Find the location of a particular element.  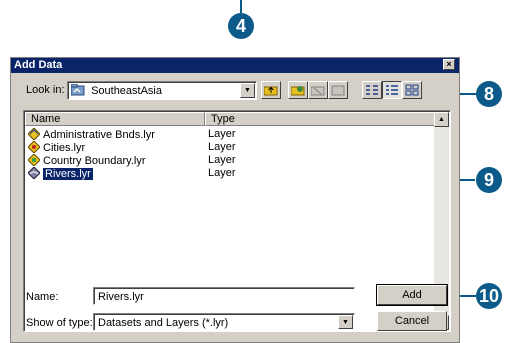

close-button: × is located at coordinates (449, 64).